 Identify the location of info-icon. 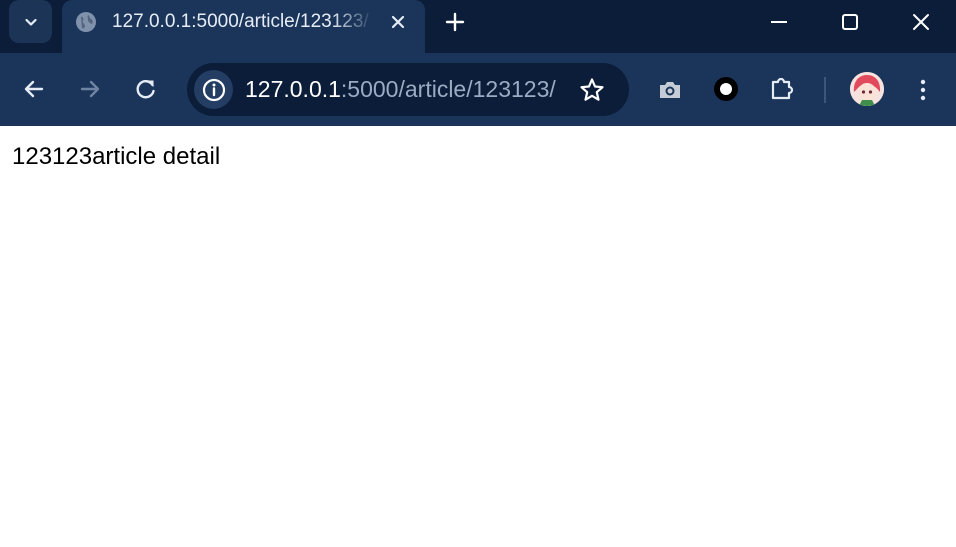
(213, 89).